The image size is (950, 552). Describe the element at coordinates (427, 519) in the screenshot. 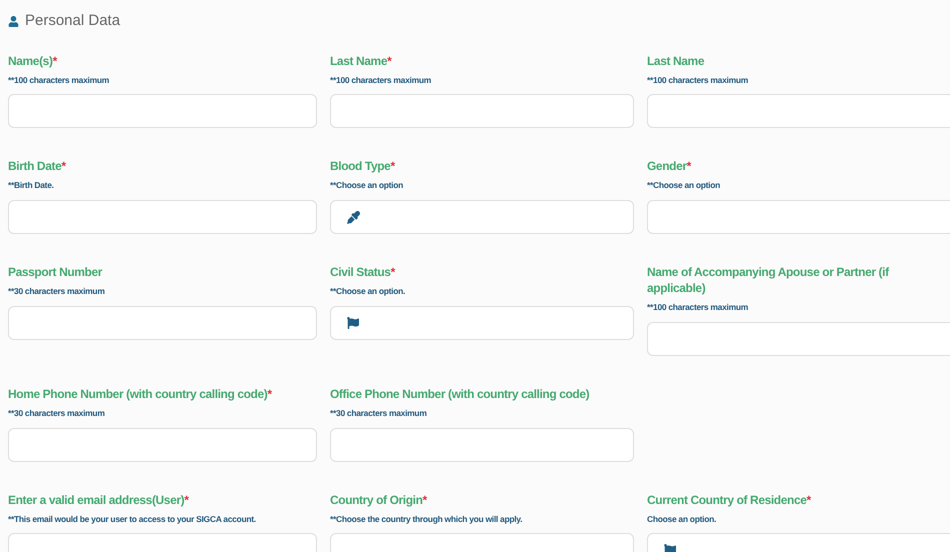

I see `field-hint: **Choose the country through which you will apply.` at that location.